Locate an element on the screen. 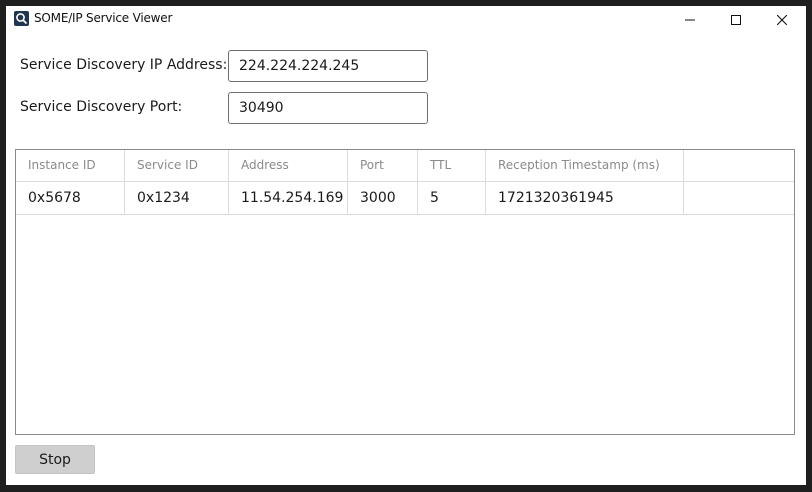 The image size is (812, 492). port-label: Service Discovery Port: is located at coordinates (101, 107).